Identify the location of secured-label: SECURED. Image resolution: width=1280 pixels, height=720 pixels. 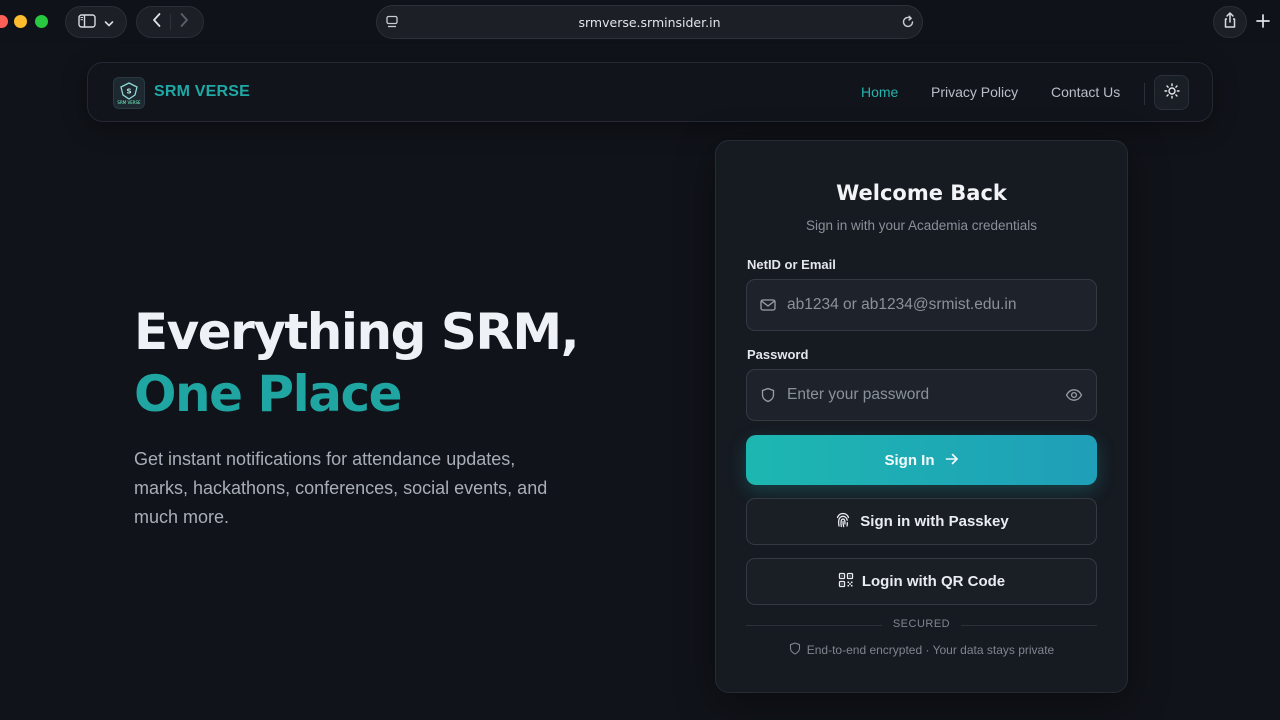
(921, 624).